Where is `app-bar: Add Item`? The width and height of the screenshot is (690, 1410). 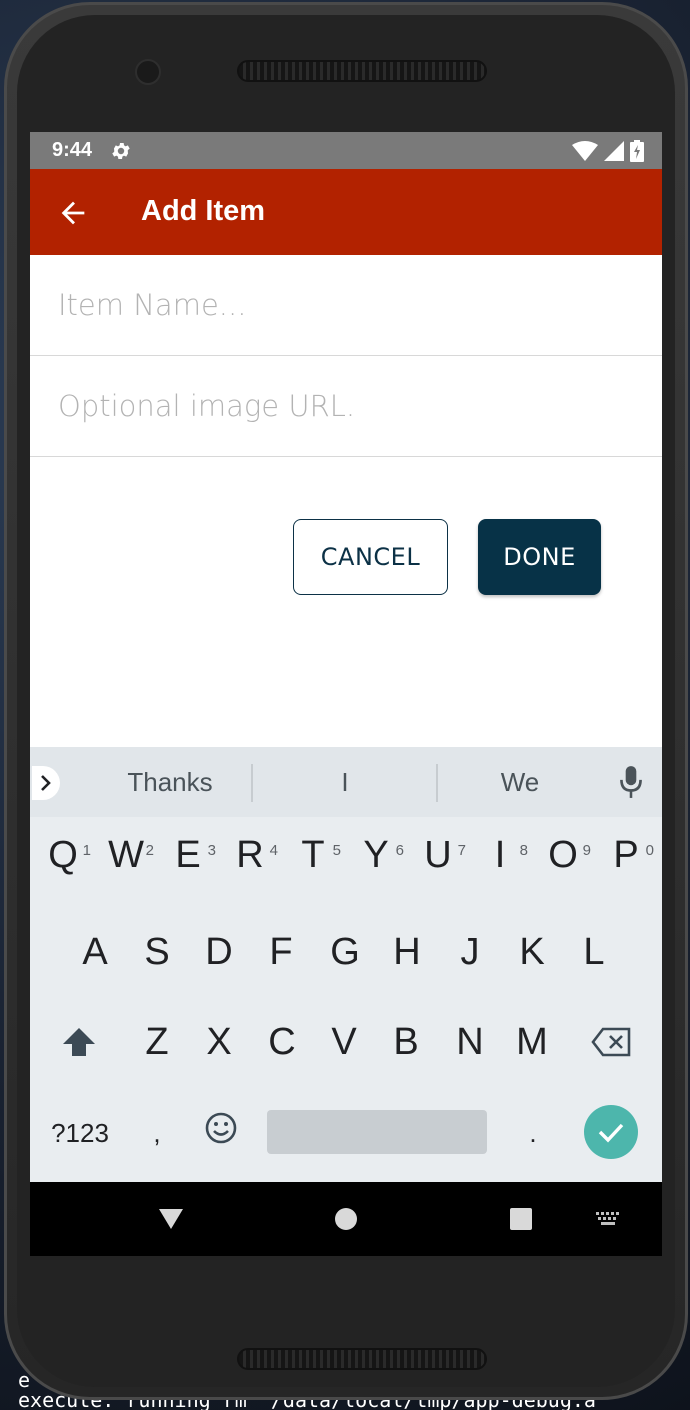
app-bar: Add Item is located at coordinates (346, 212).